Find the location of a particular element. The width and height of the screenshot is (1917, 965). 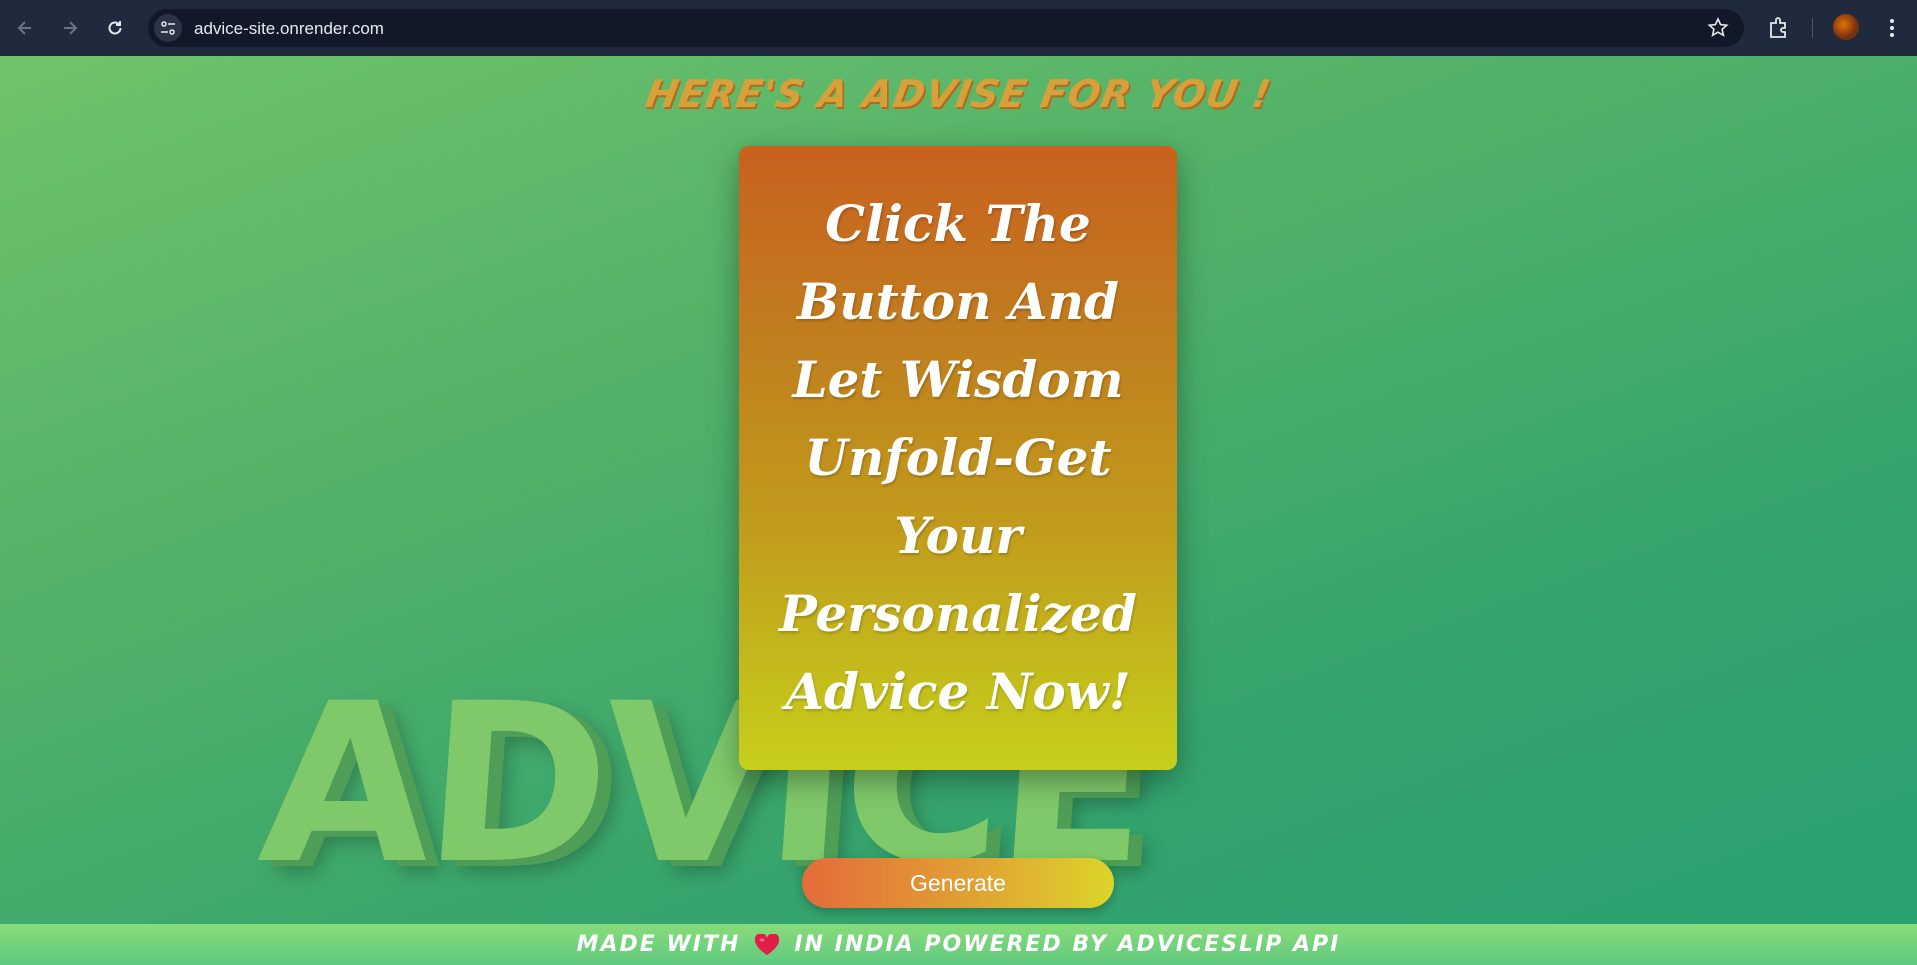

reload-button is located at coordinates (115, 28).